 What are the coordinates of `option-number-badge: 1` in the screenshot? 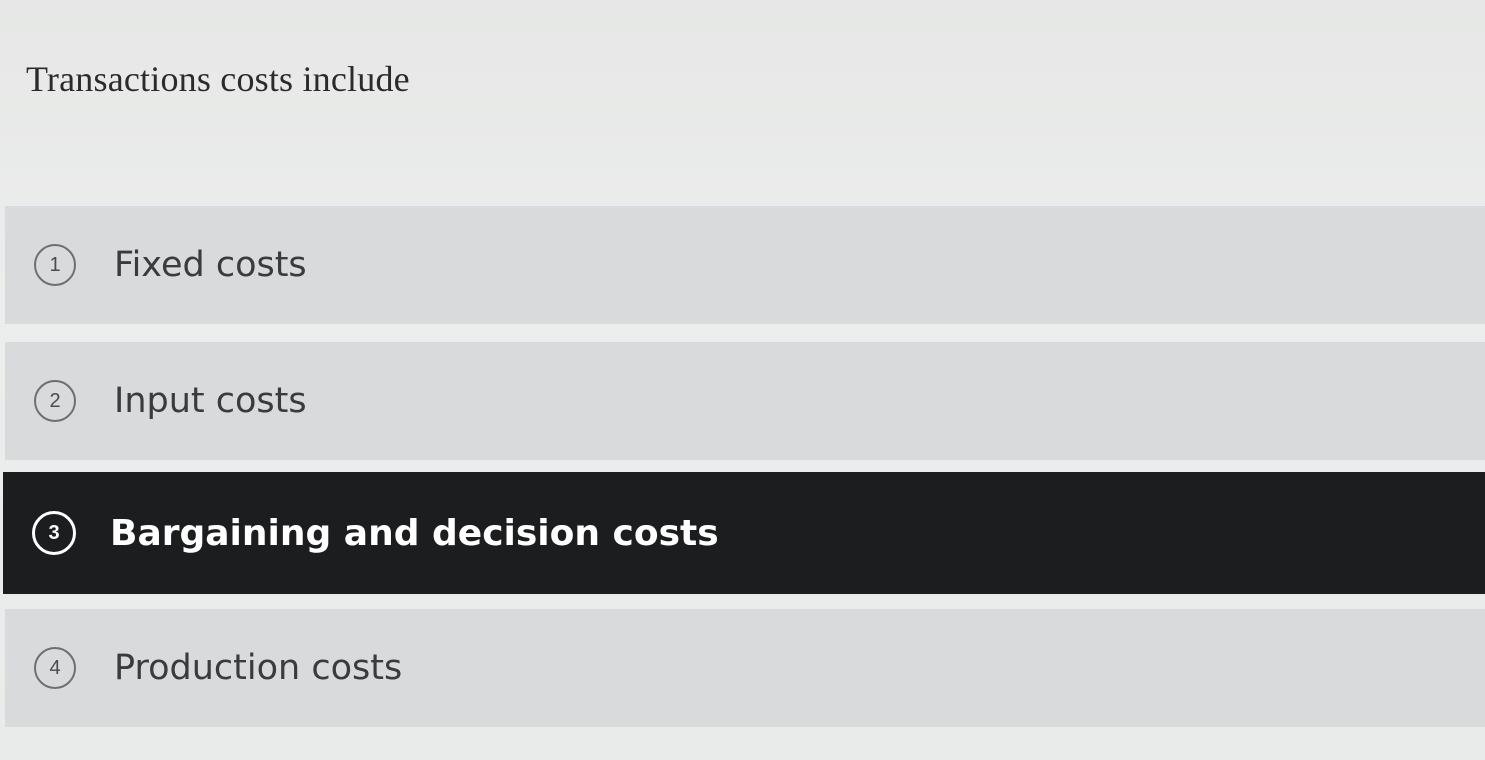 It's located at (55, 265).